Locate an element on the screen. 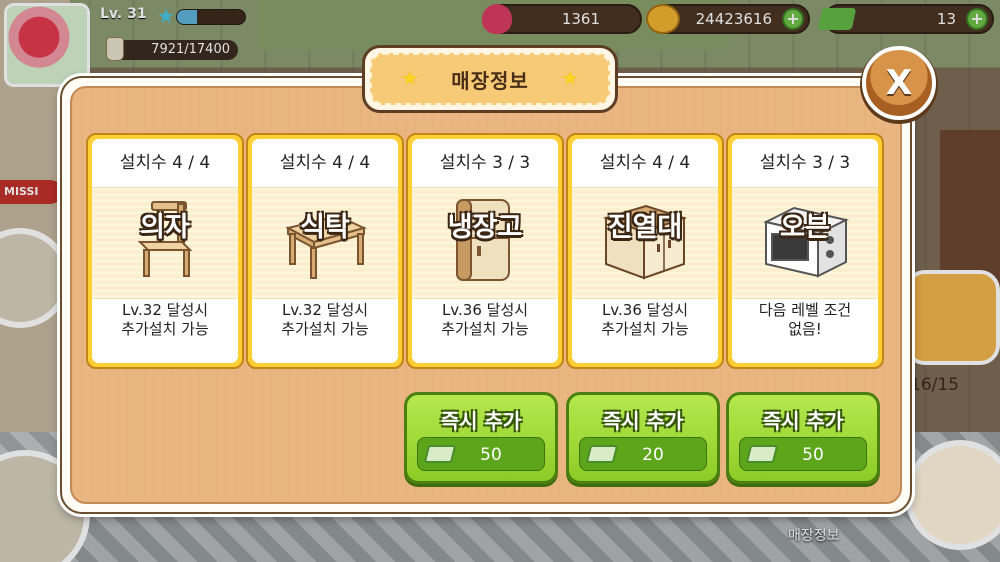  furniture-card-display-stand: 설치수 4 / 4 진열대 Lv.36 달성시 추가설치 가능 is located at coordinates (645, 251).